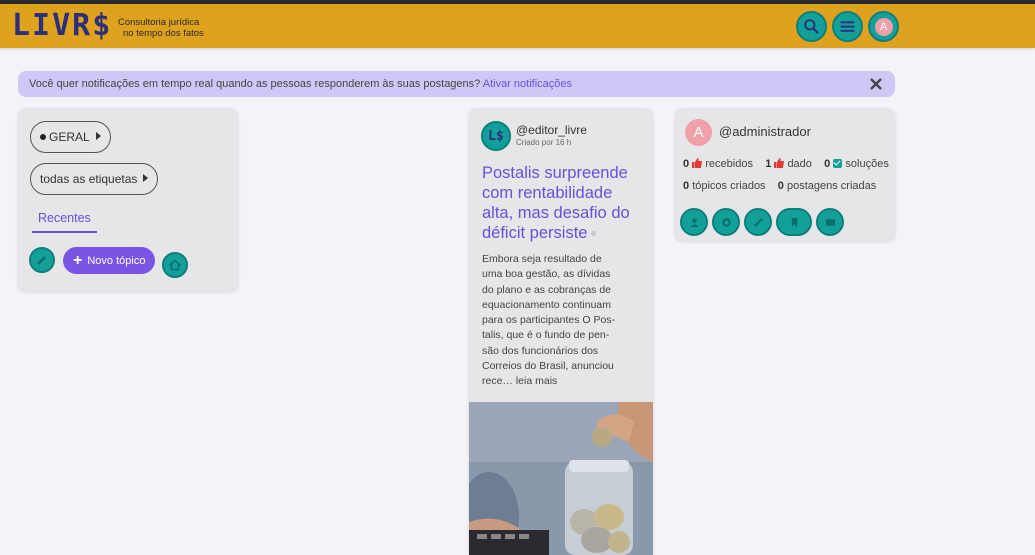 The image size is (1035, 555). Describe the element at coordinates (799, 164) in the screenshot. I see `given-label: dado` at that location.